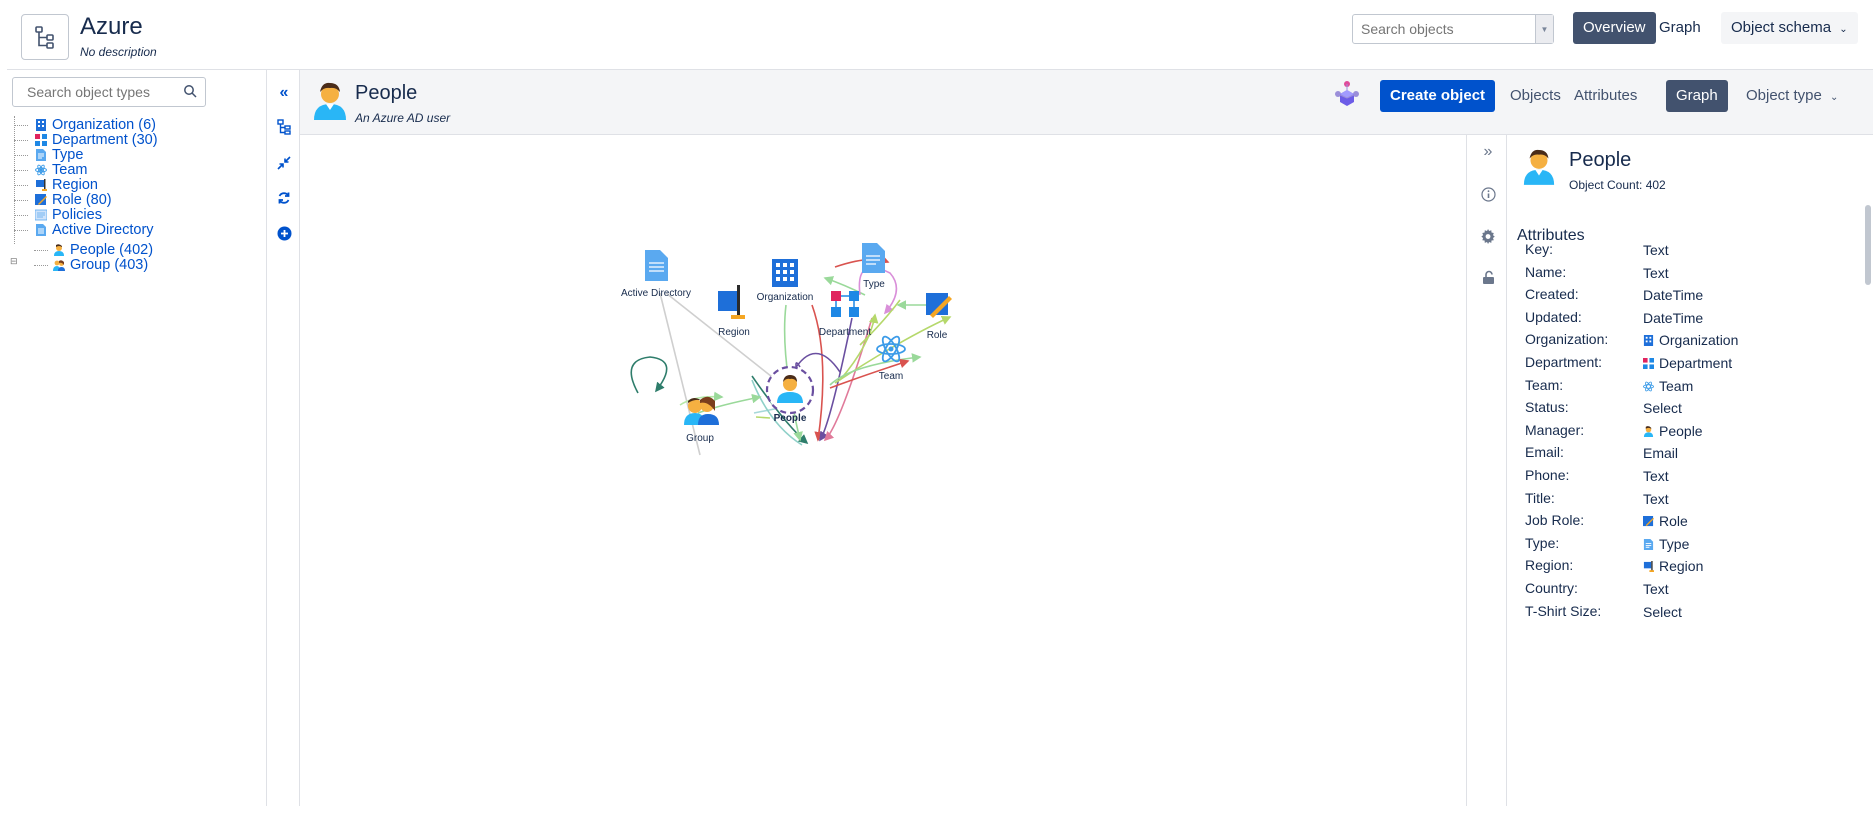  I want to click on graph-node-department: Department, so click(845, 314).